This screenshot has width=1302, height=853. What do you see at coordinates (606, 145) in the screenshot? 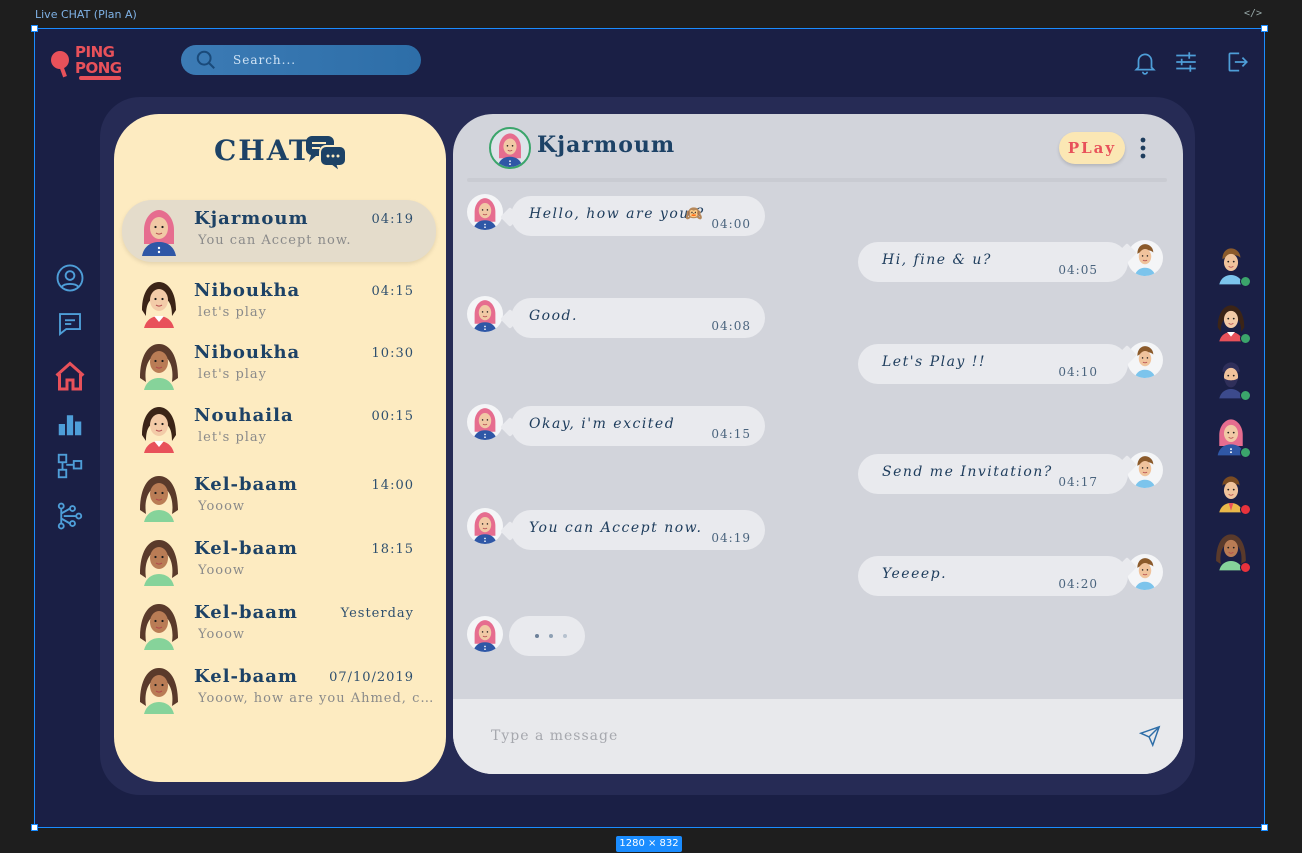
I see `contact-name: Kjarmoum` at bounding box center [606, 145].